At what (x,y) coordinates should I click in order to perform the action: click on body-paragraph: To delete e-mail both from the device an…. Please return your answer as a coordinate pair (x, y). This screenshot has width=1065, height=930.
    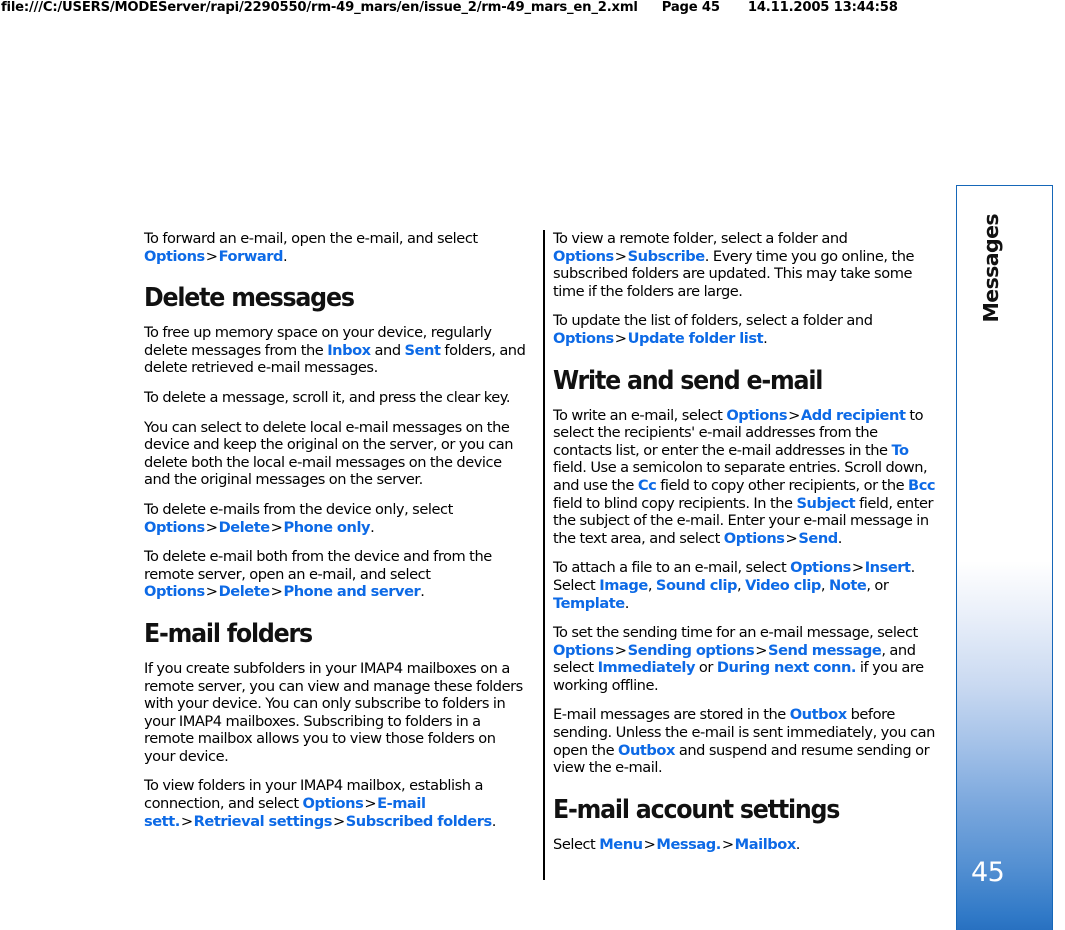
    Looking at the image, I should click on (318, 574).